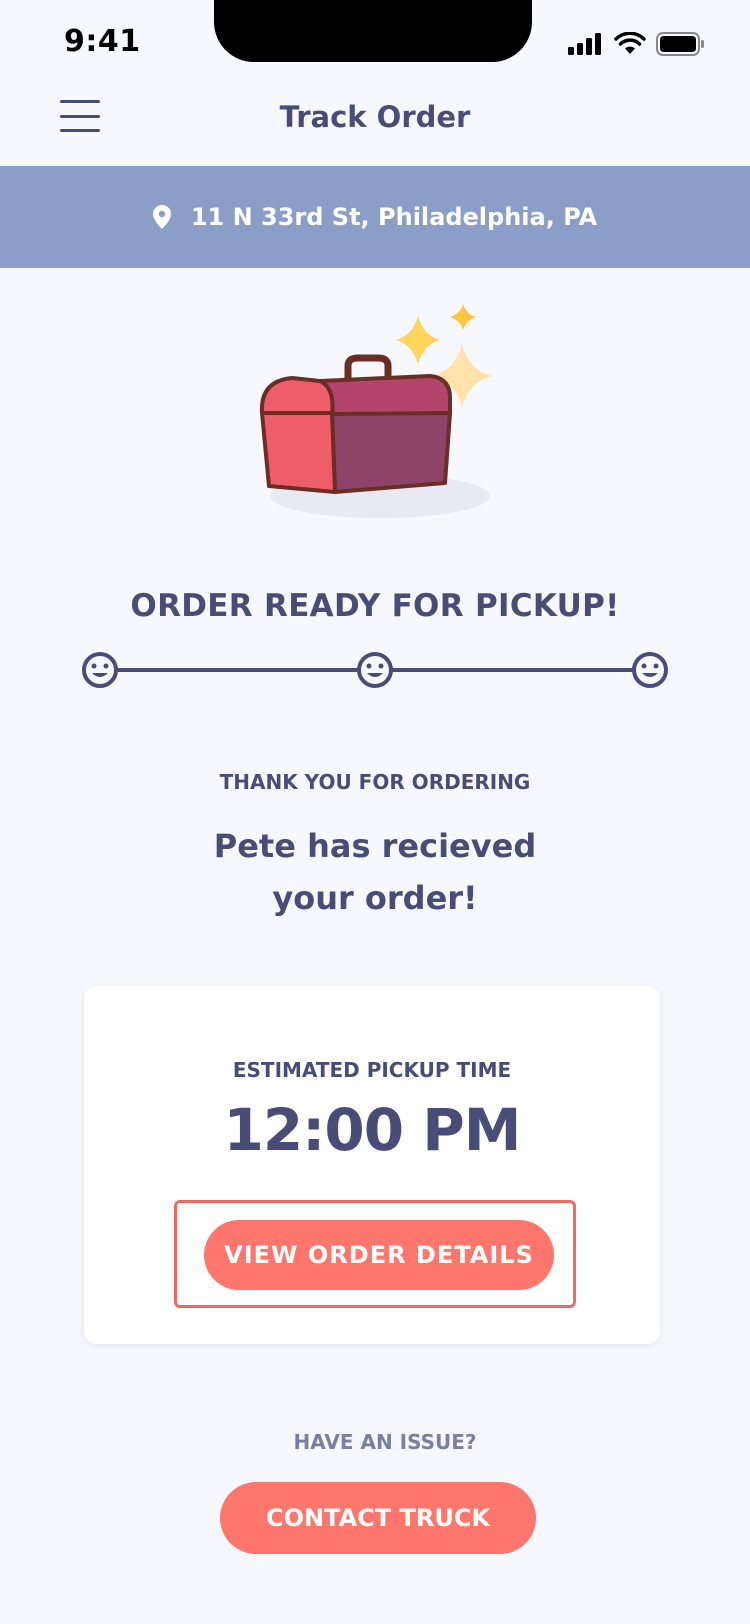 The image size is (750, 1624). I want to click on contact-truck-button: CONTACT TRUCK, so click(378, 1518).